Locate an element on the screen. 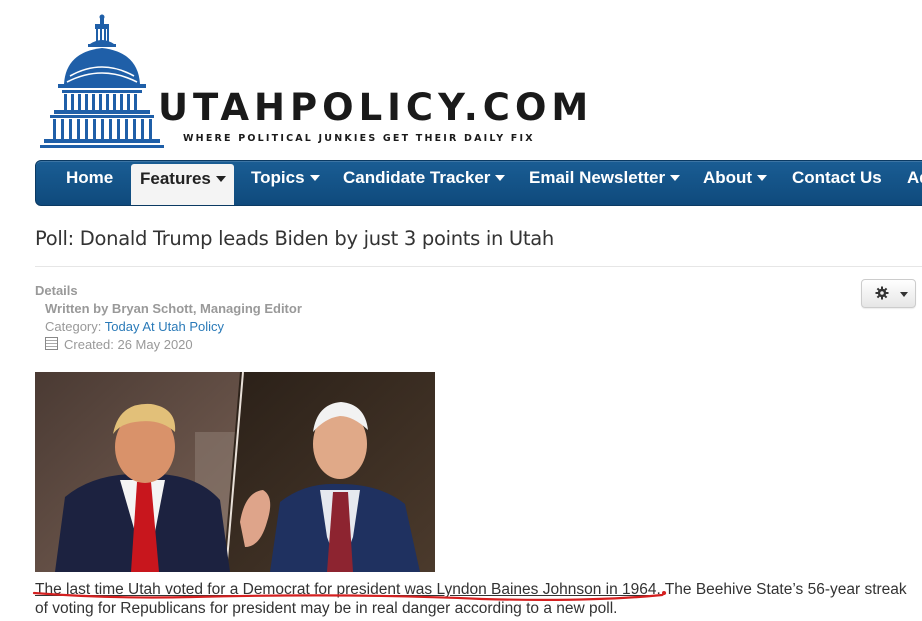  article-tools-button is located at coordinates (888, 293).